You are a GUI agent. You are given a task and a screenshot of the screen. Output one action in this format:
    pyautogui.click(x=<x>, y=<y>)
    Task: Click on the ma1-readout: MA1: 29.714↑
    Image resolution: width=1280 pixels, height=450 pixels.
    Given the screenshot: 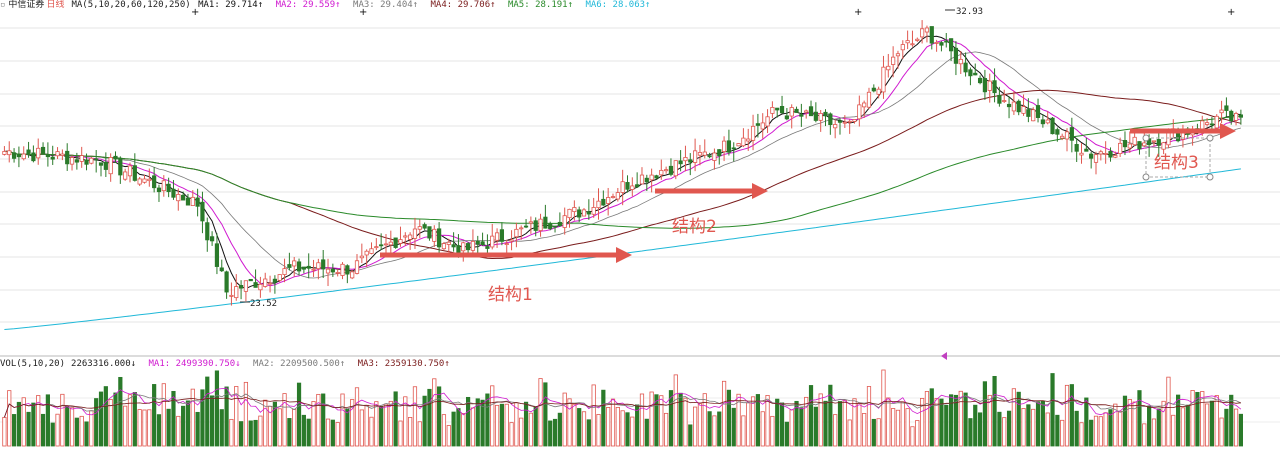 What is the action you would take?
    pyautogui.click(x=231, y=5)
    